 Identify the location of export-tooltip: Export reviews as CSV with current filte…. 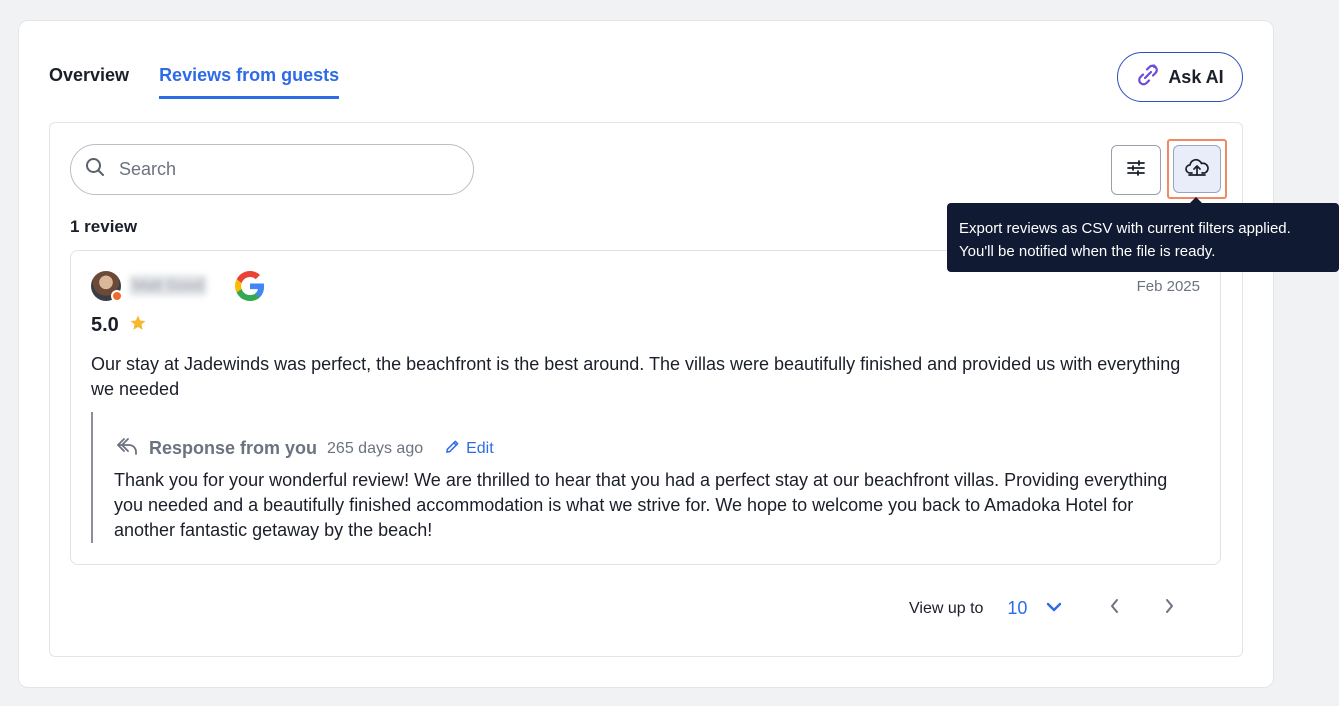
(1143, 234).